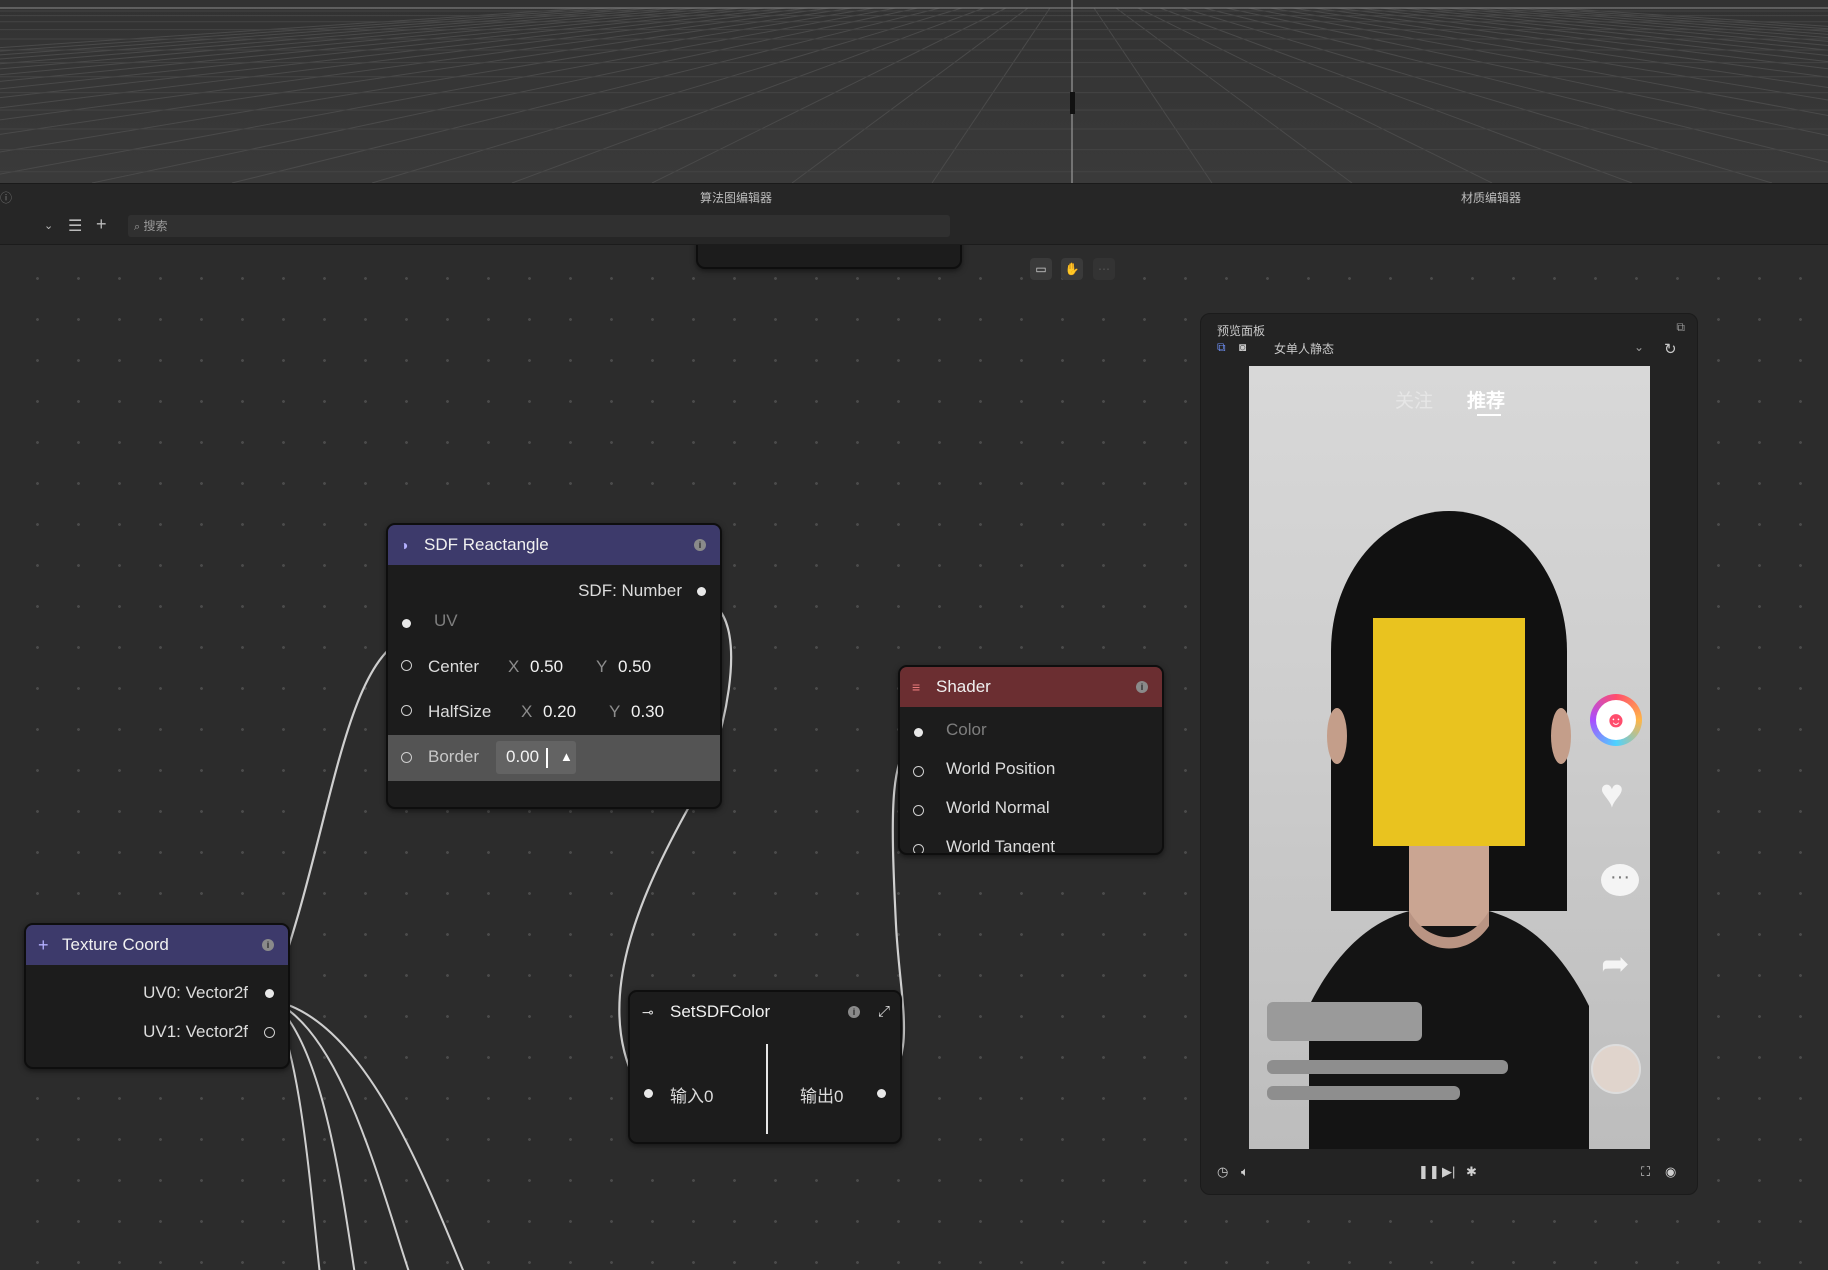 The image size is (1828, 1270). Describe the element at coordinates (918, 848) in the screenshot. I see `world-tangent-pin` at that location.